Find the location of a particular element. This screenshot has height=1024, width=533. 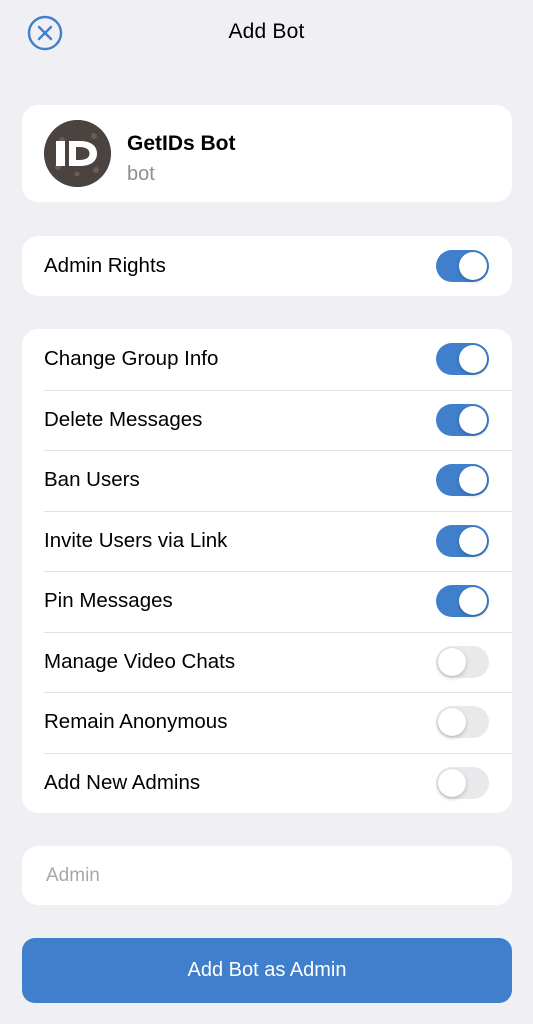

admin-rights-toggle is located at coordinates (462, 266).